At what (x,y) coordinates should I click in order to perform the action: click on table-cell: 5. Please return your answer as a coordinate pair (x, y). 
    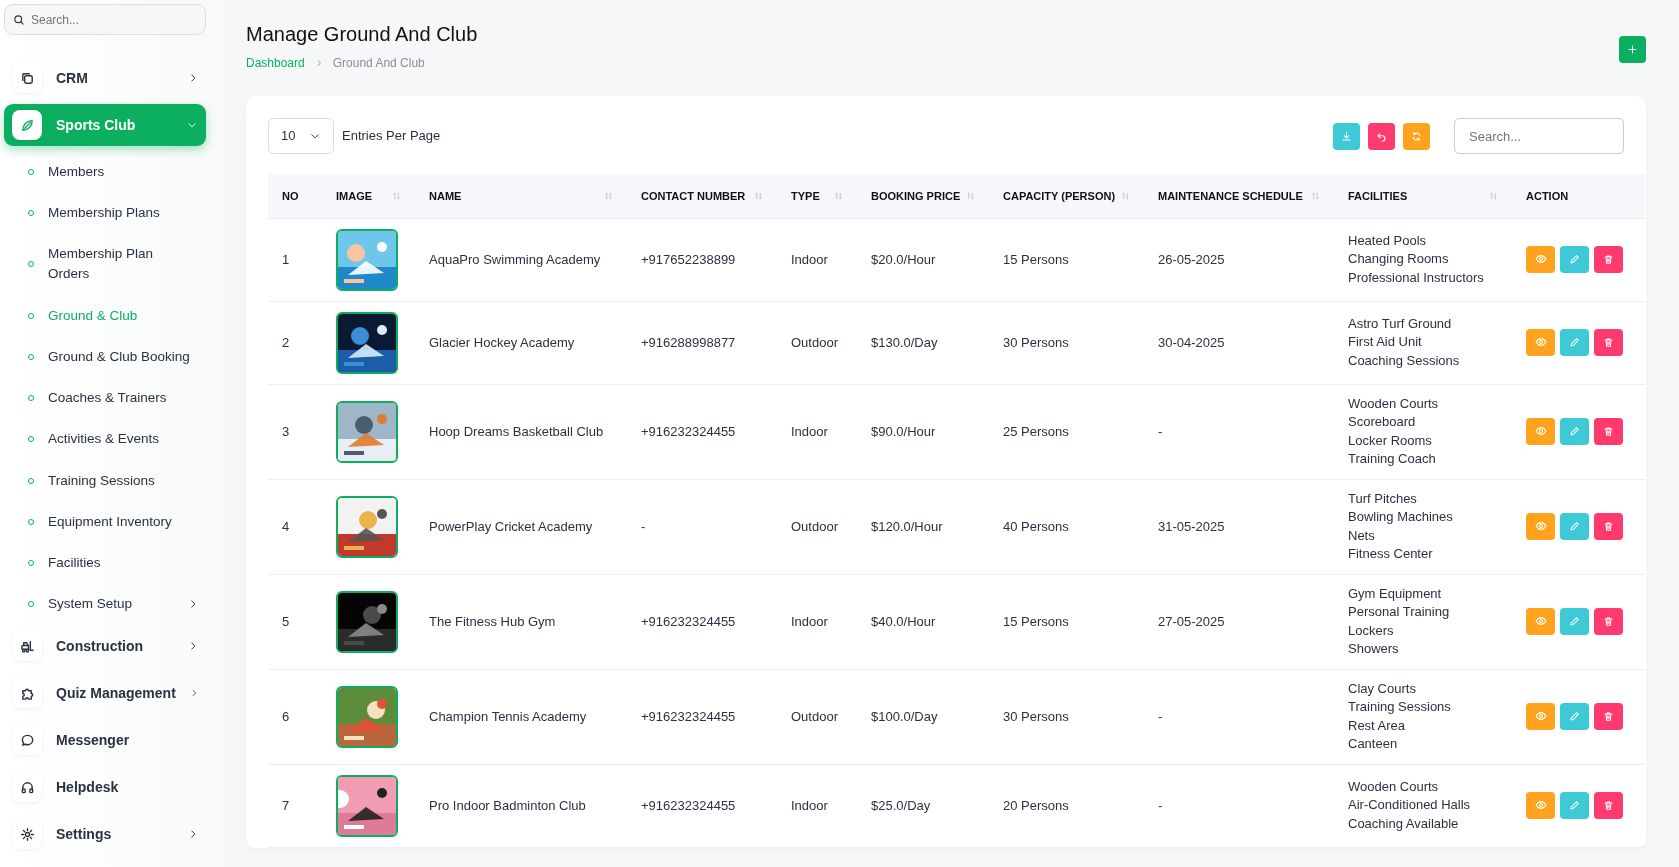
    Looking at the image, I should click on (286, 621).